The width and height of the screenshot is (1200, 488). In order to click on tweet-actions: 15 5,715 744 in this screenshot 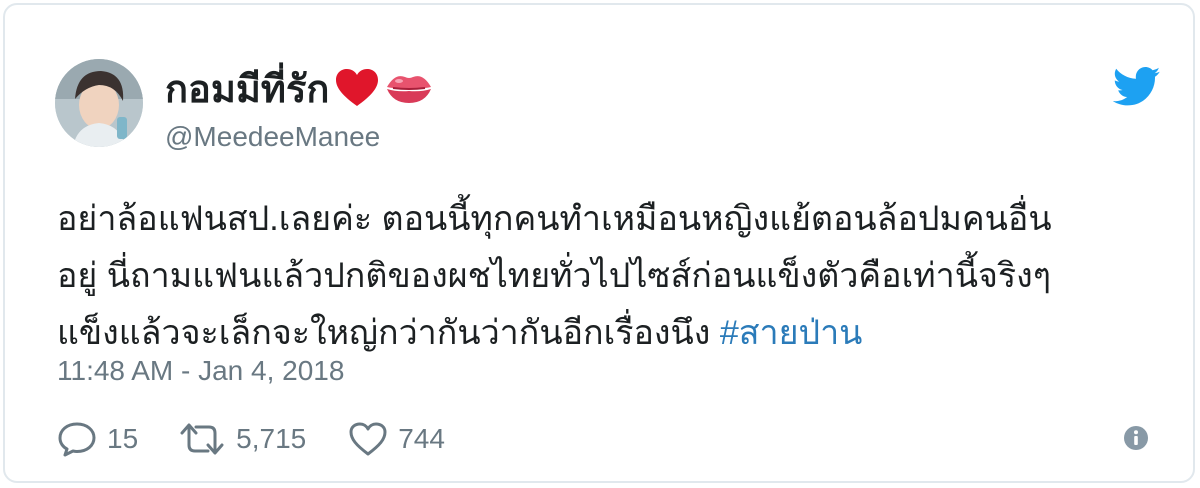, I will do `click(251, 439)`.